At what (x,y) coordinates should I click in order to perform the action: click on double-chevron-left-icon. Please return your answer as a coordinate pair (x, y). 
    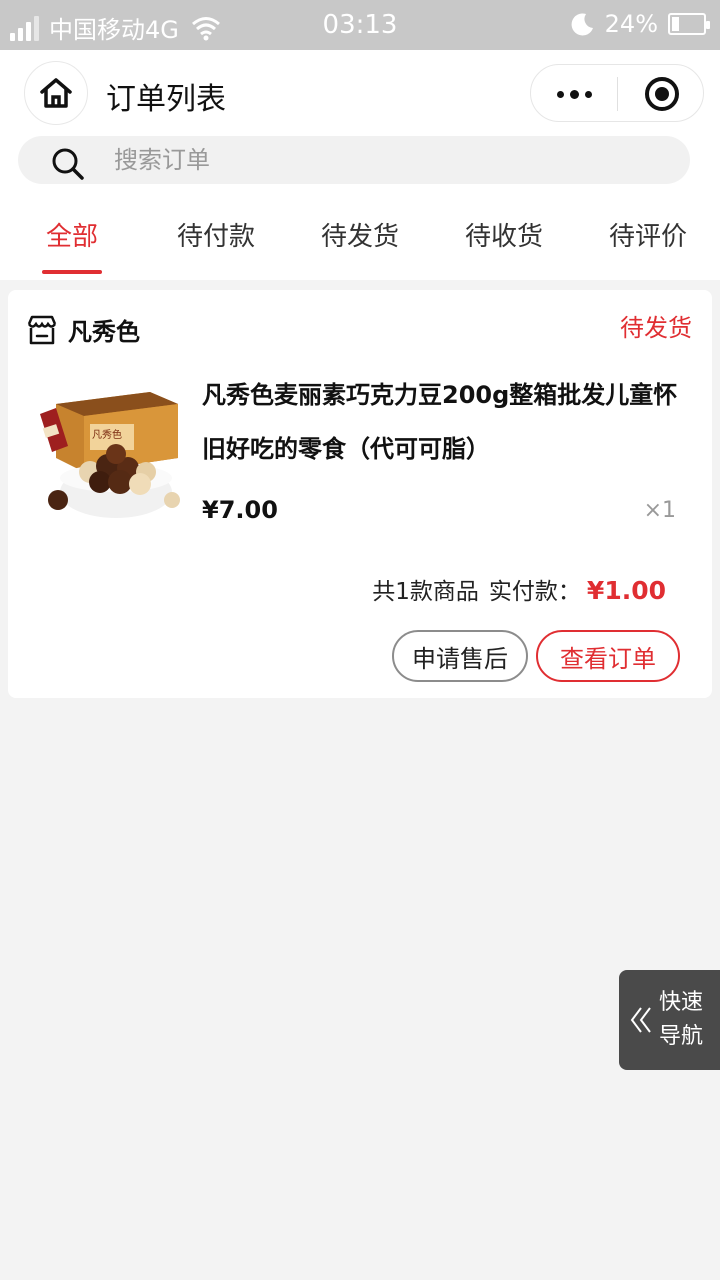
    Looking at the image, I should click on (640, 1020).